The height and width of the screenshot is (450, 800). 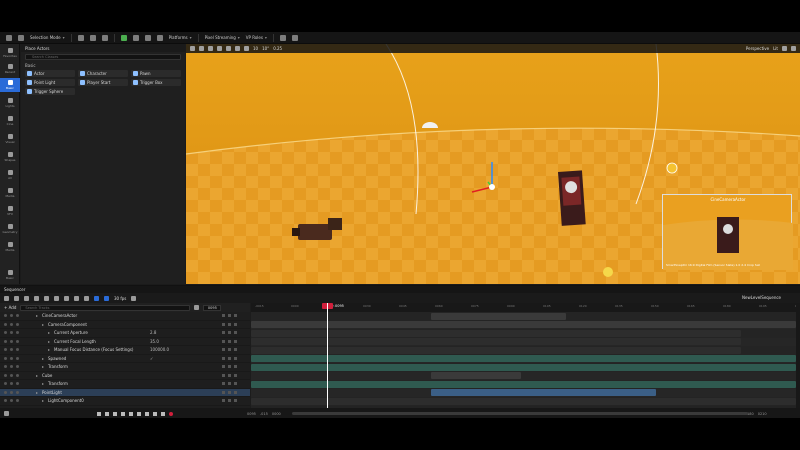 What do you see at coordinates (135, 37) in the screenshot?
I see `pause-icon` at bounding box center [135, 37].